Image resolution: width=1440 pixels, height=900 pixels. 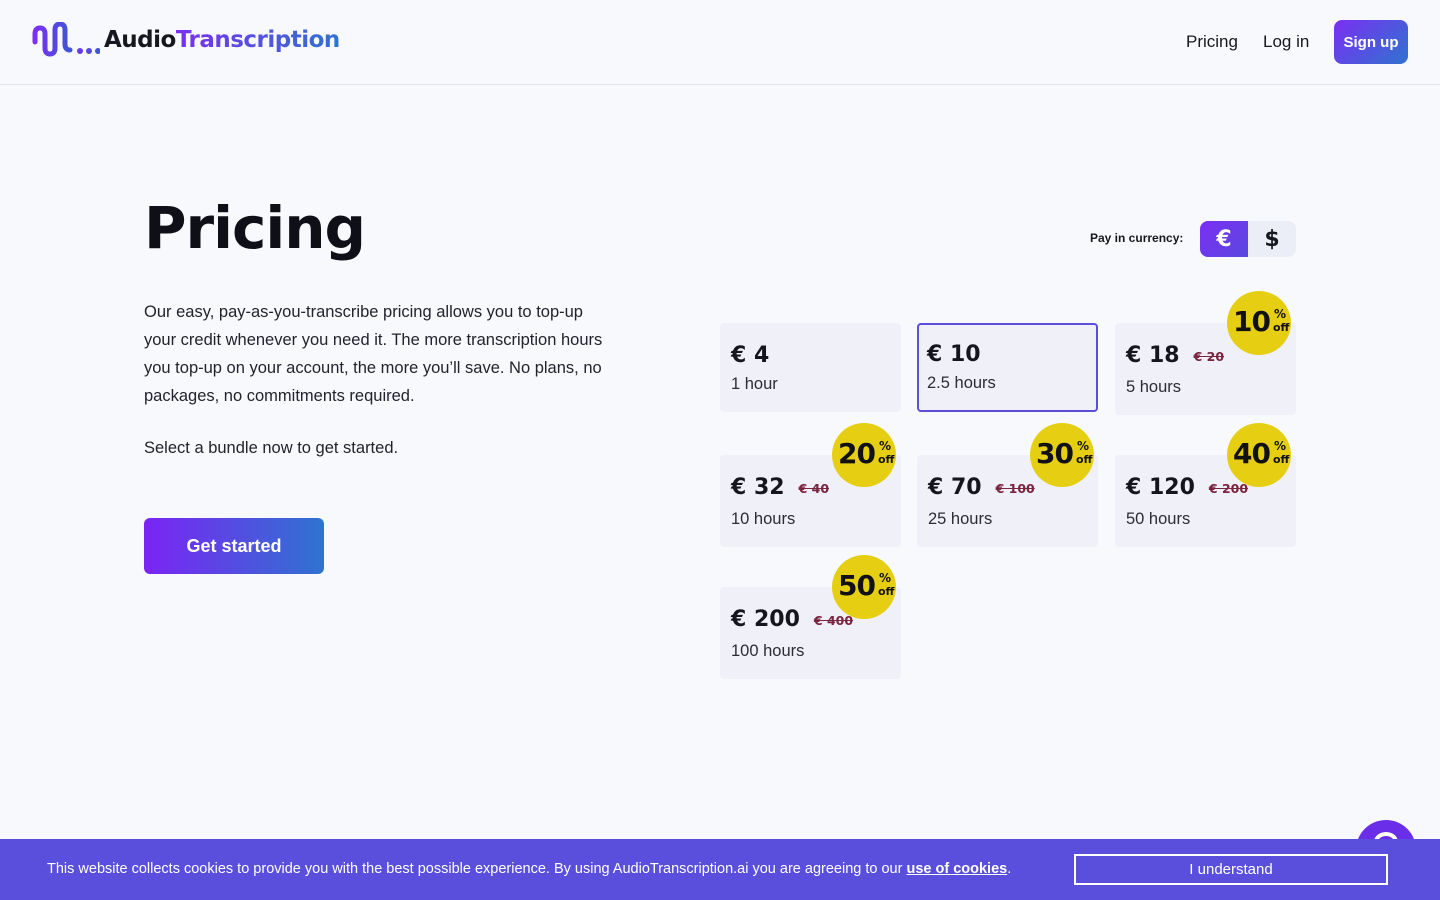 What do you see at coordinates (814, 488) in the screenshot?
I see `bundle-old-price: € 40` at bounding box center [814, 488].